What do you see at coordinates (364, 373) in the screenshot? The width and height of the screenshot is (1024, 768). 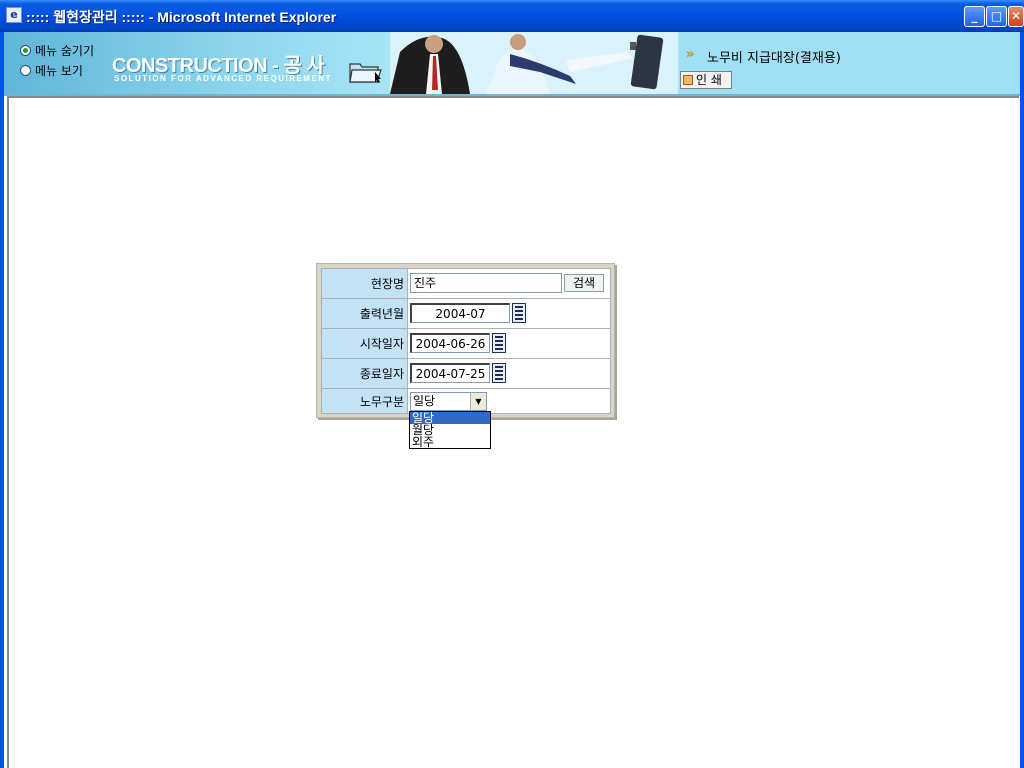 I see `end-date-label: 종료일자` at bounding box center [364, 373].